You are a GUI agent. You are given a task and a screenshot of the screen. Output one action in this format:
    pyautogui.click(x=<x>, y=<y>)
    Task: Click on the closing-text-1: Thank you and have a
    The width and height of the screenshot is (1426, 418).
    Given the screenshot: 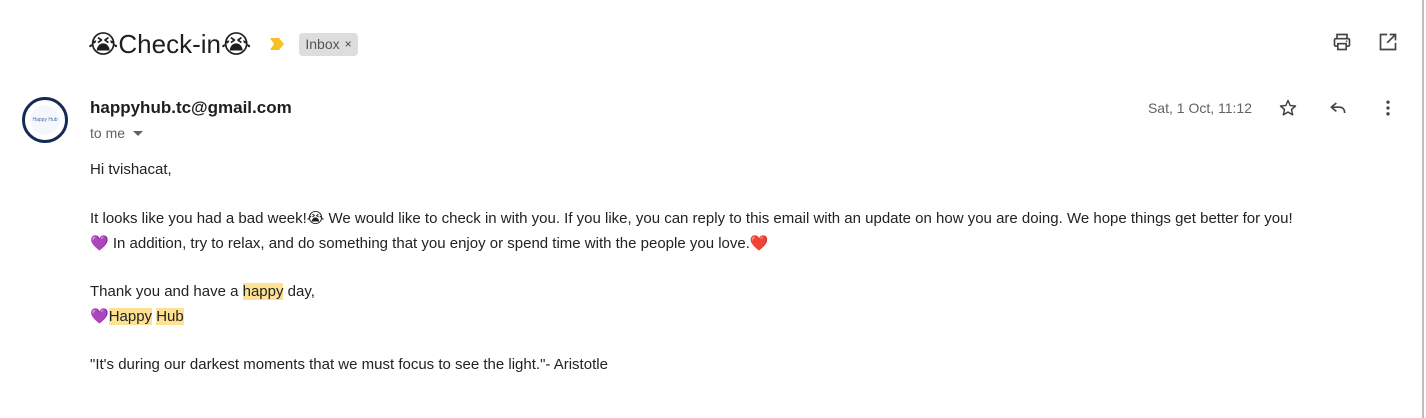 What is the action you would take?
    pyautogui.click(x=166, y=291)
    